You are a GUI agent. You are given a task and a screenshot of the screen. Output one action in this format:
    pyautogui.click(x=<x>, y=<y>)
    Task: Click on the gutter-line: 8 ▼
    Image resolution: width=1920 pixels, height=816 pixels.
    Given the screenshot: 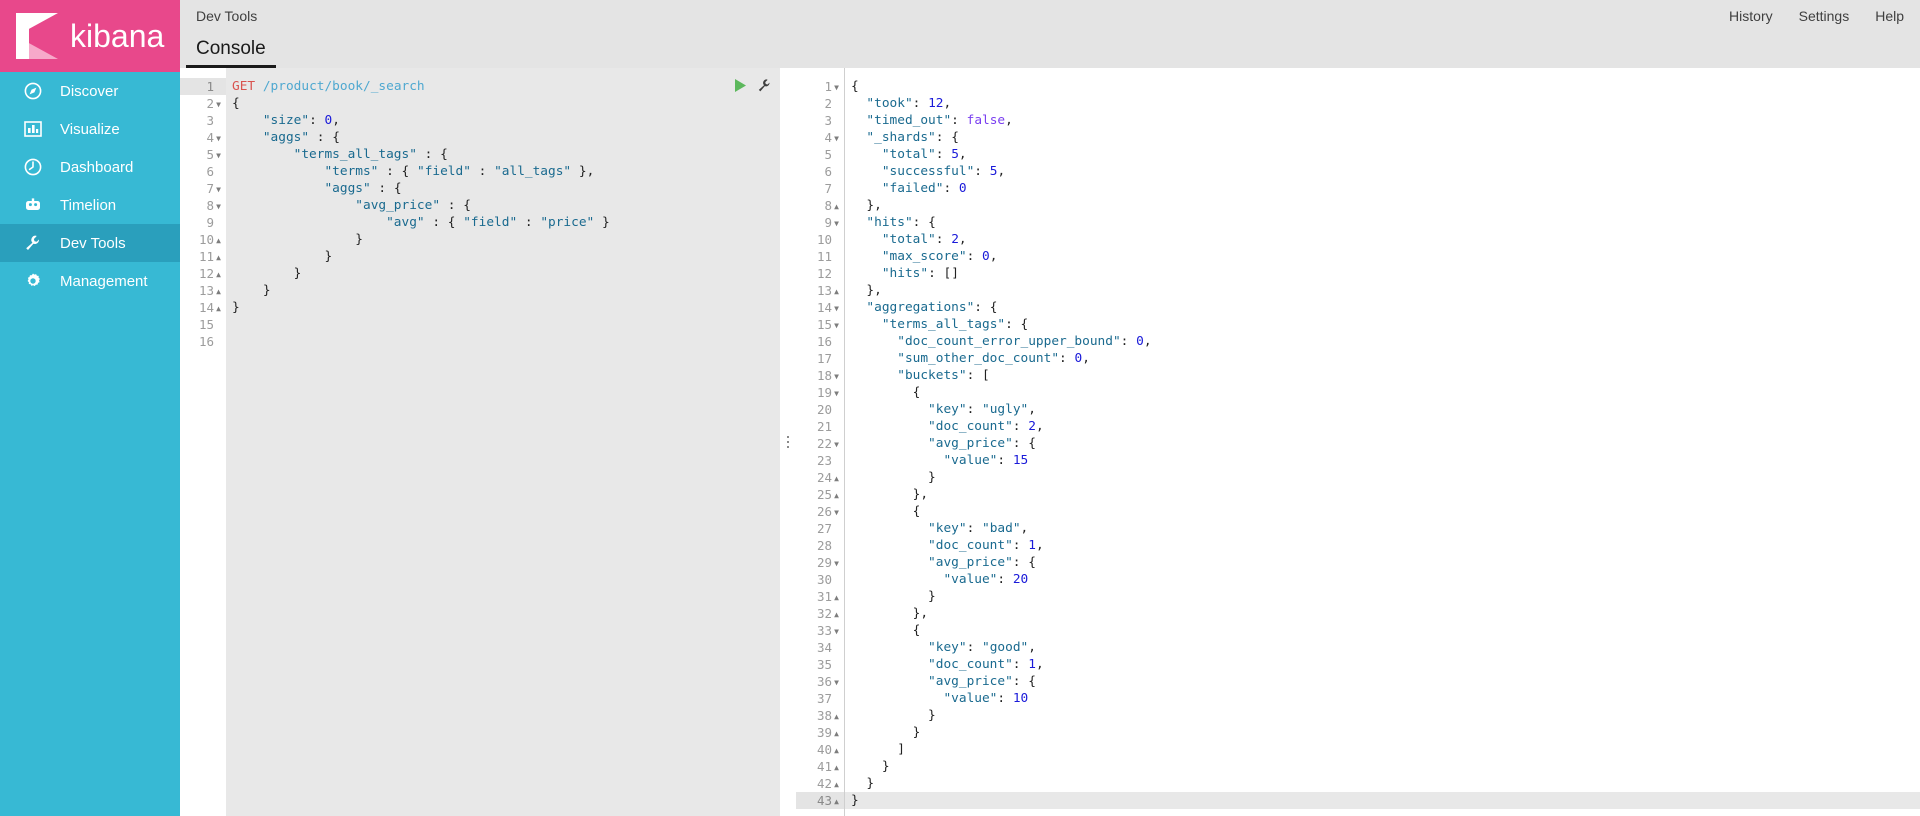 What is the action you would take?
    pyautogui.click(x=203, y=205)
    